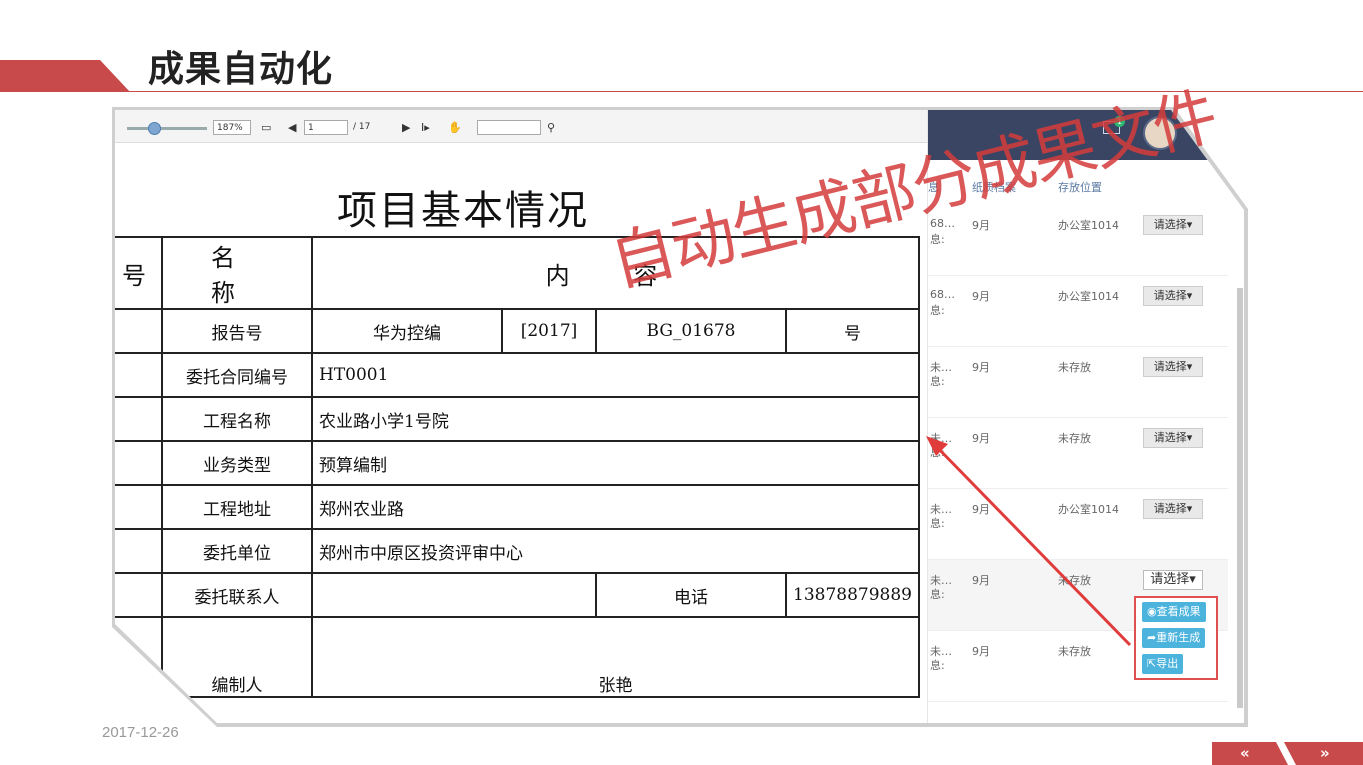  I want to click on page-total: / 17, so click(362, 127).